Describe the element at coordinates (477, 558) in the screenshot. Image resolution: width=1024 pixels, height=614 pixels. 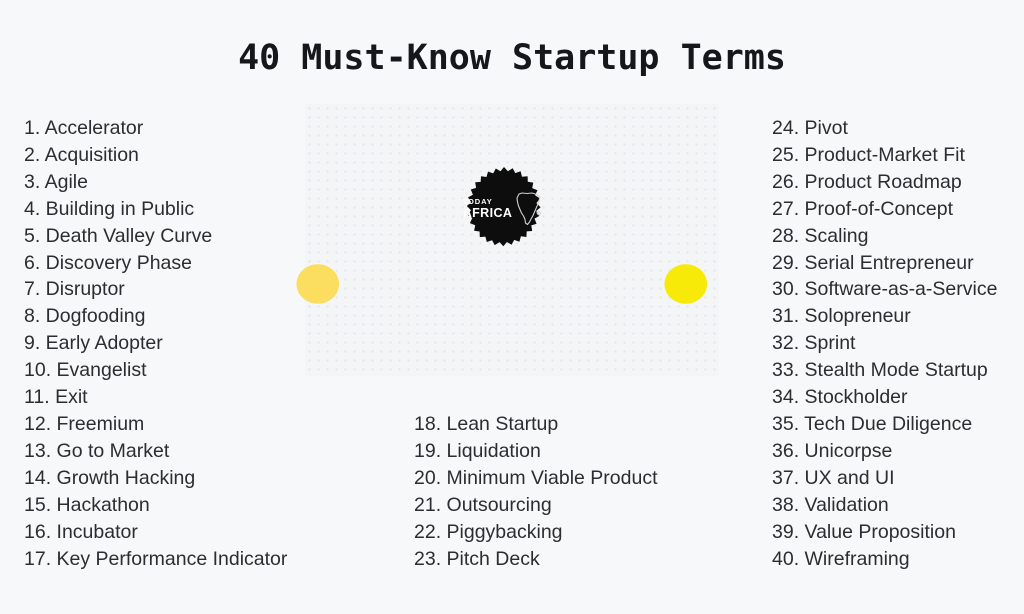
I see `term-item: 23. Pitch Deck` at that location.